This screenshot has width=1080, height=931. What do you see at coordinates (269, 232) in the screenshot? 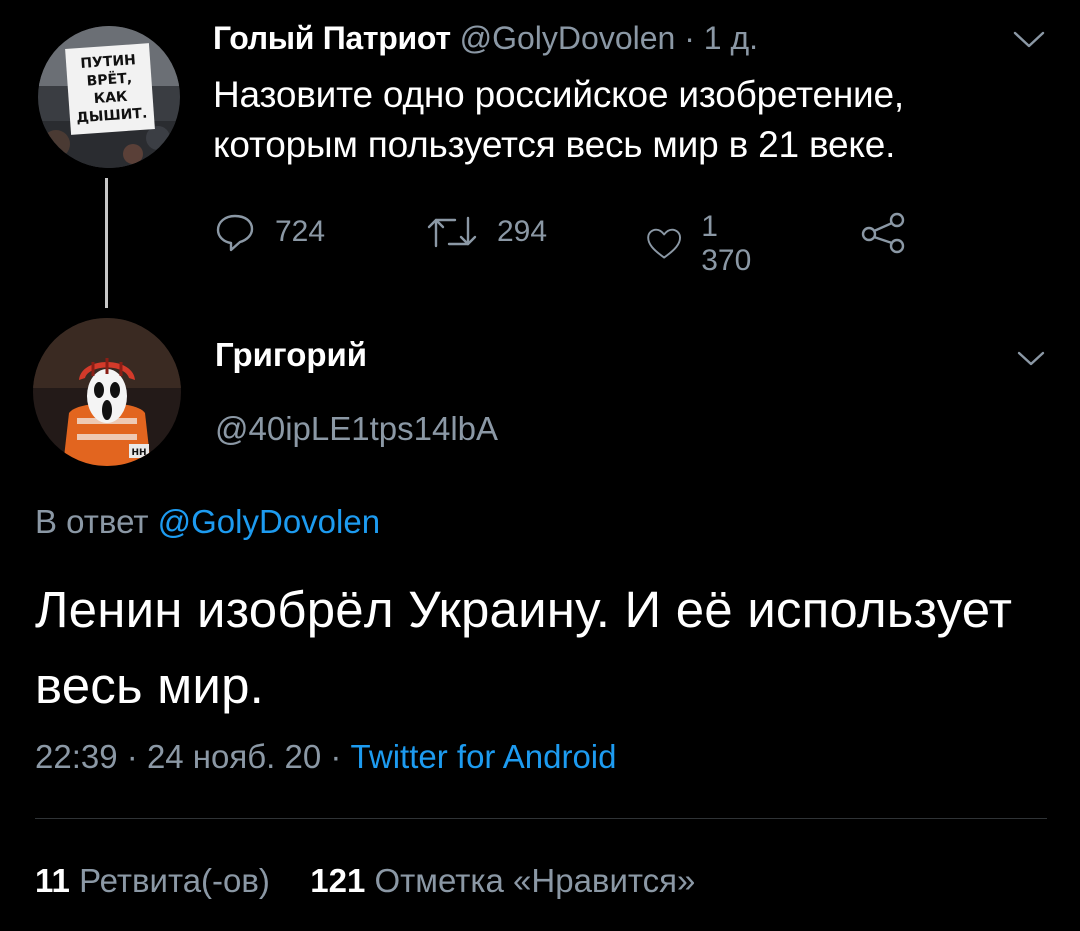
I see `reply-action: 724` at bounding box center [269, 232].